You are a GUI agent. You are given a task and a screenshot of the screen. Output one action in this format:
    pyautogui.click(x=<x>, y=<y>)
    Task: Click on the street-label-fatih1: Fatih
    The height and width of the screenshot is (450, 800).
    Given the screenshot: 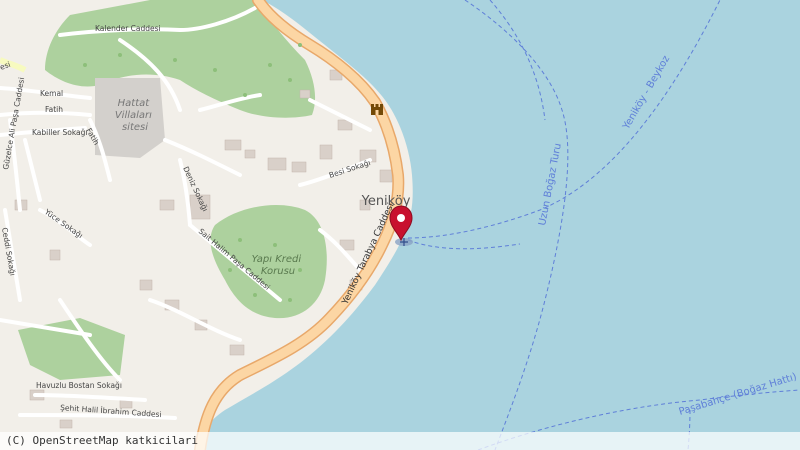 What is the action you would take?
    pyautogui.click(x=54, y=109)
    